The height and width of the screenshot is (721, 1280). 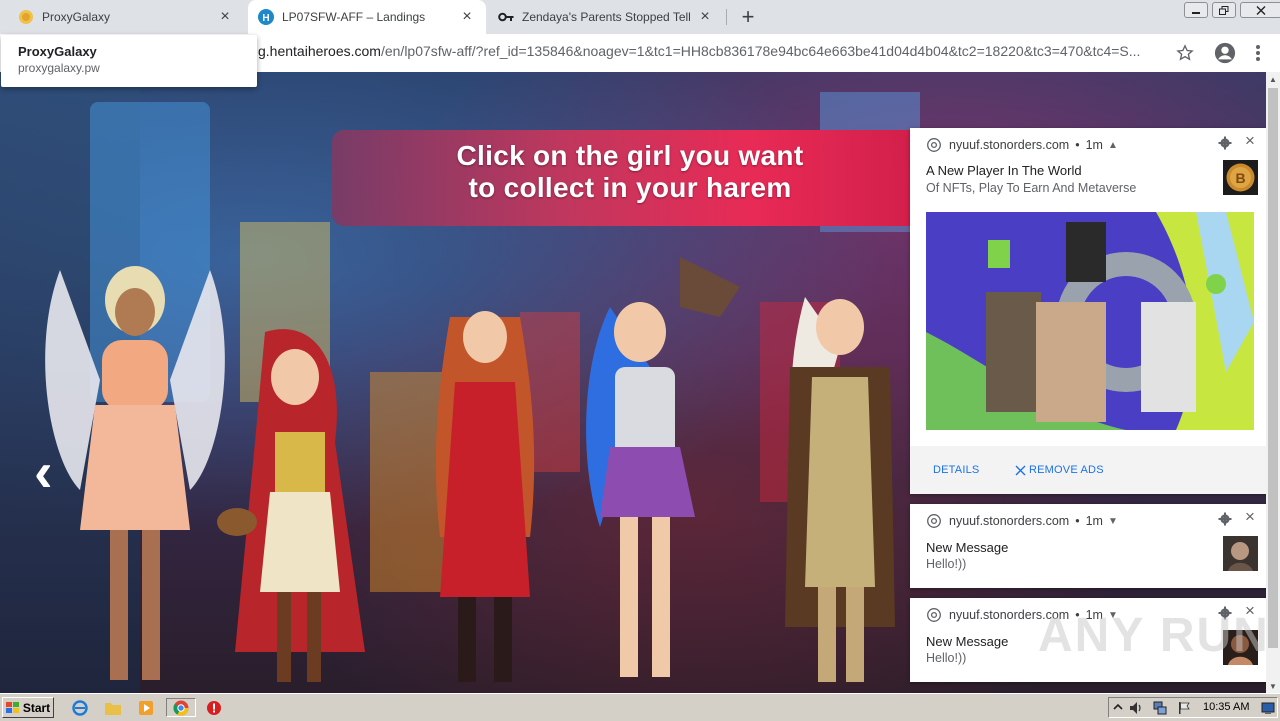 What do you see at coordinates (113, 708) in the screenshot?
I see `file-explorer-icon` at bounding box center [113, 708].